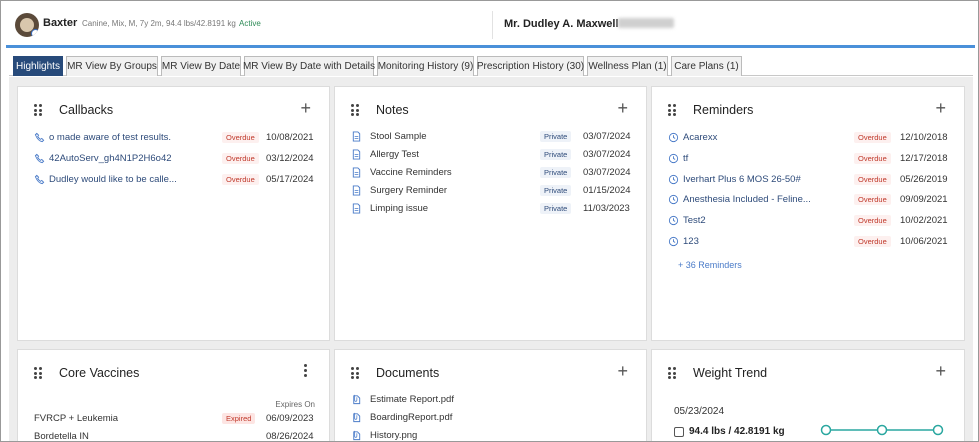 The image size is (979, 442). I want to click on tab-mr-view-by-date: MR View By Date, so click(201, 66).